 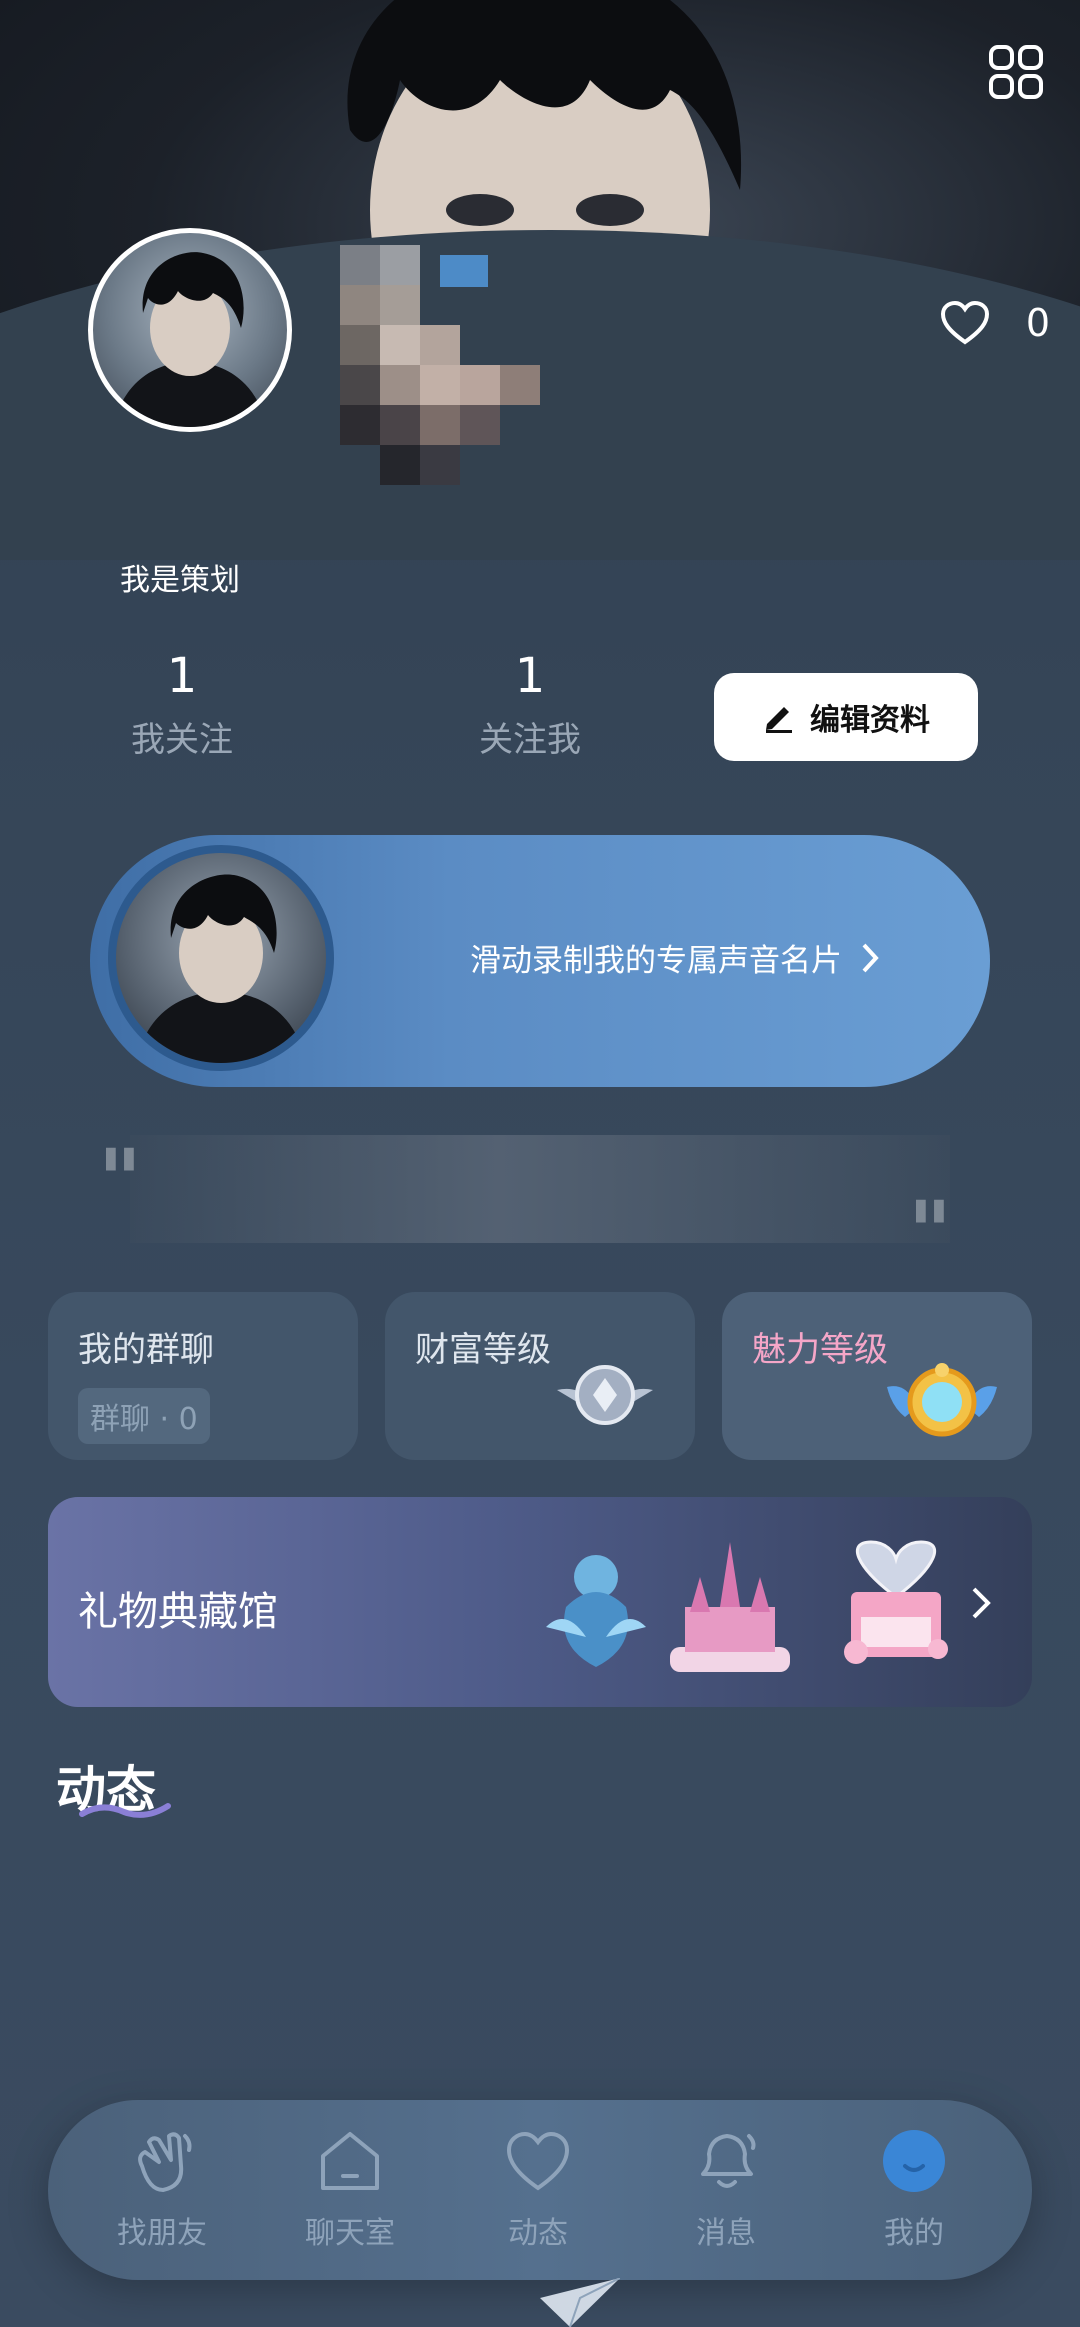 I want to click on edit-profile-label: 编辑资料, so click(x=870, y=720).